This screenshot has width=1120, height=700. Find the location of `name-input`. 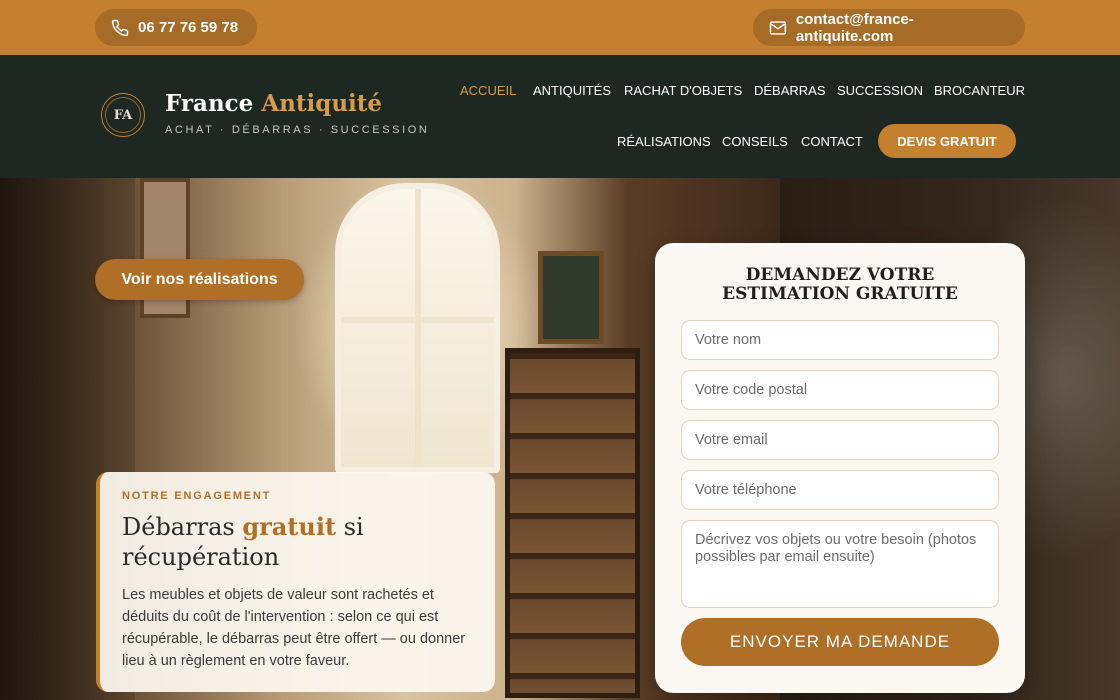

name-input is located at coordinates (840, 340).